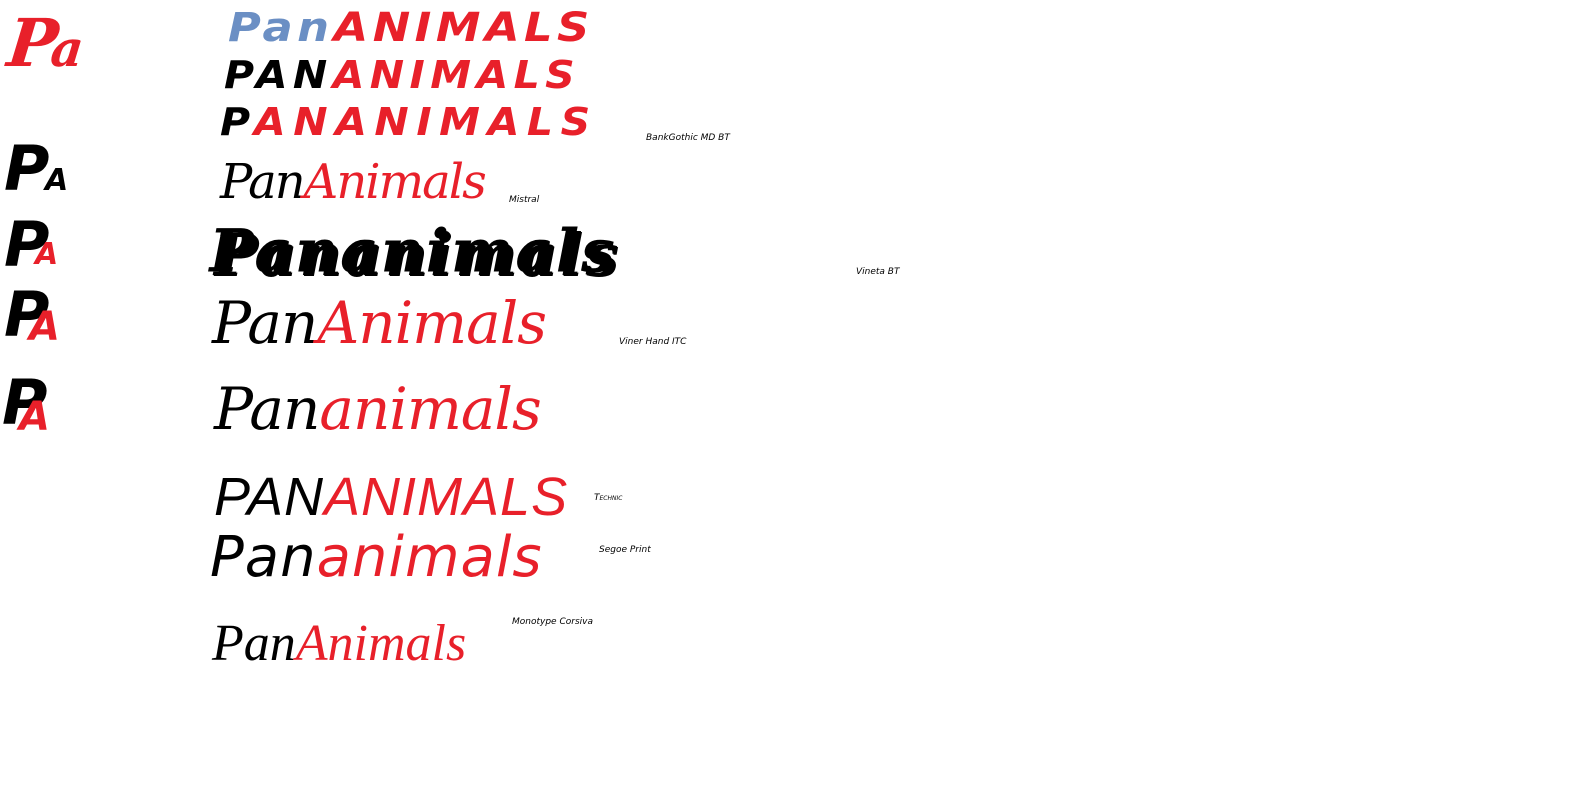 This screenshot has height=795, width=1576. I want to click on logo-part-pananimals: Pananimals, so click(413, 251).